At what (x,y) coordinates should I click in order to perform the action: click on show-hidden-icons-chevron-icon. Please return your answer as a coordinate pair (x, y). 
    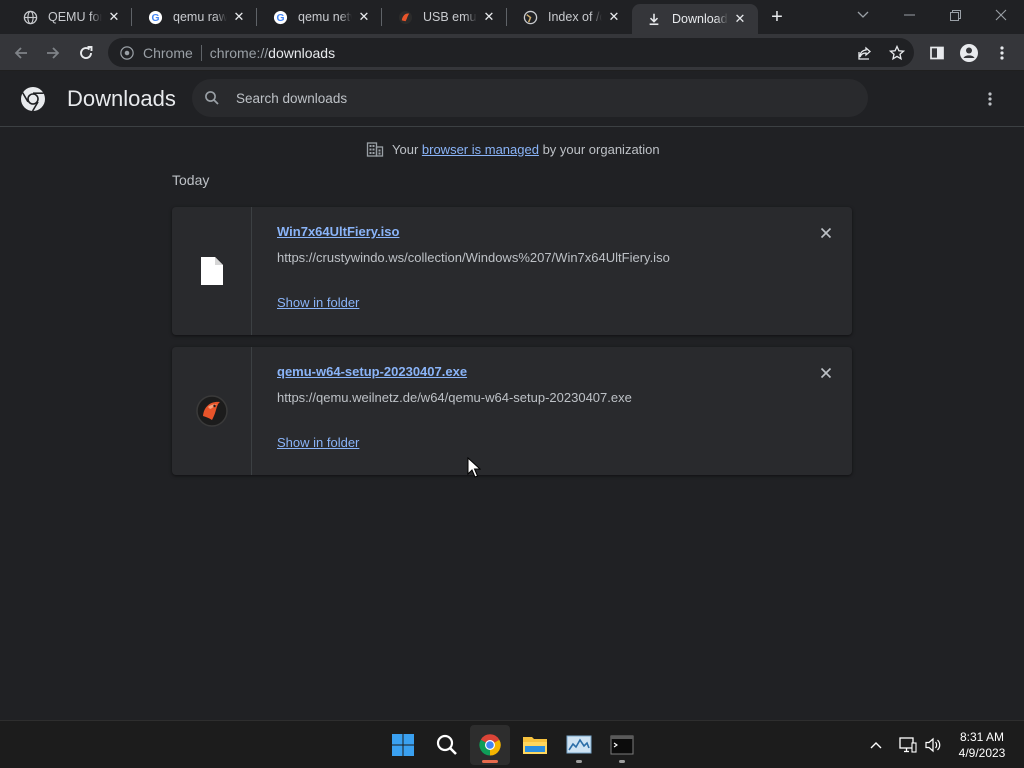
    Looking at the image, I should click on (876, 745).